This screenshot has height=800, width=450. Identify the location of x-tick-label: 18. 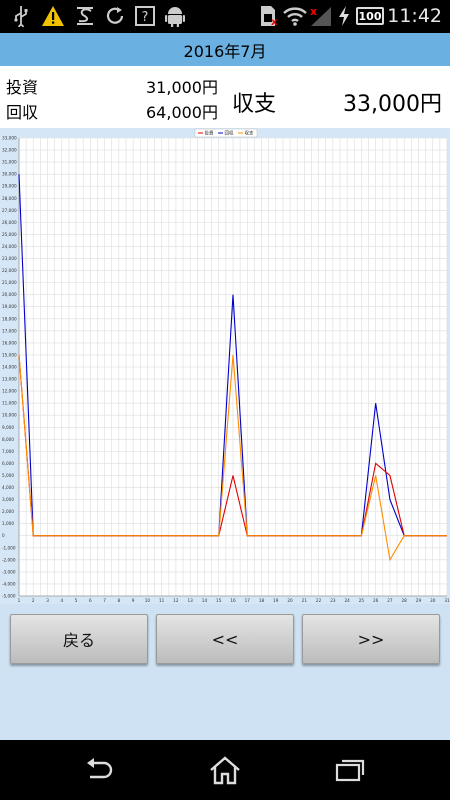
(262, 600).